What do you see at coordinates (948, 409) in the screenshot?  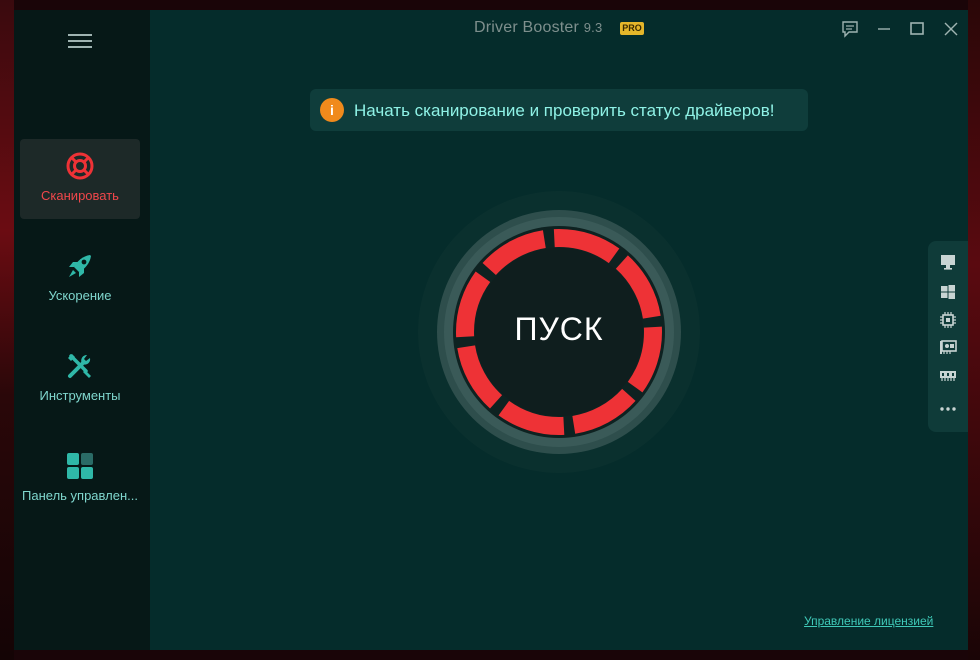 I see `more-icon` at bounding box center [948, 409].